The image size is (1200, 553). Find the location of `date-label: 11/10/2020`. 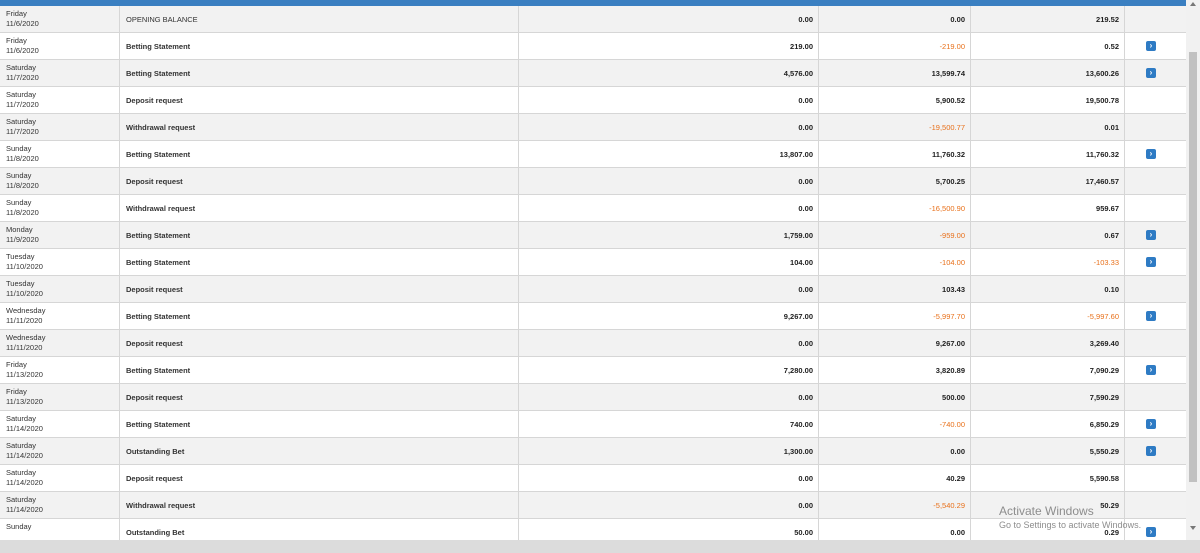

date-label: 11/10/2020 is located at coordinates (24, 266).